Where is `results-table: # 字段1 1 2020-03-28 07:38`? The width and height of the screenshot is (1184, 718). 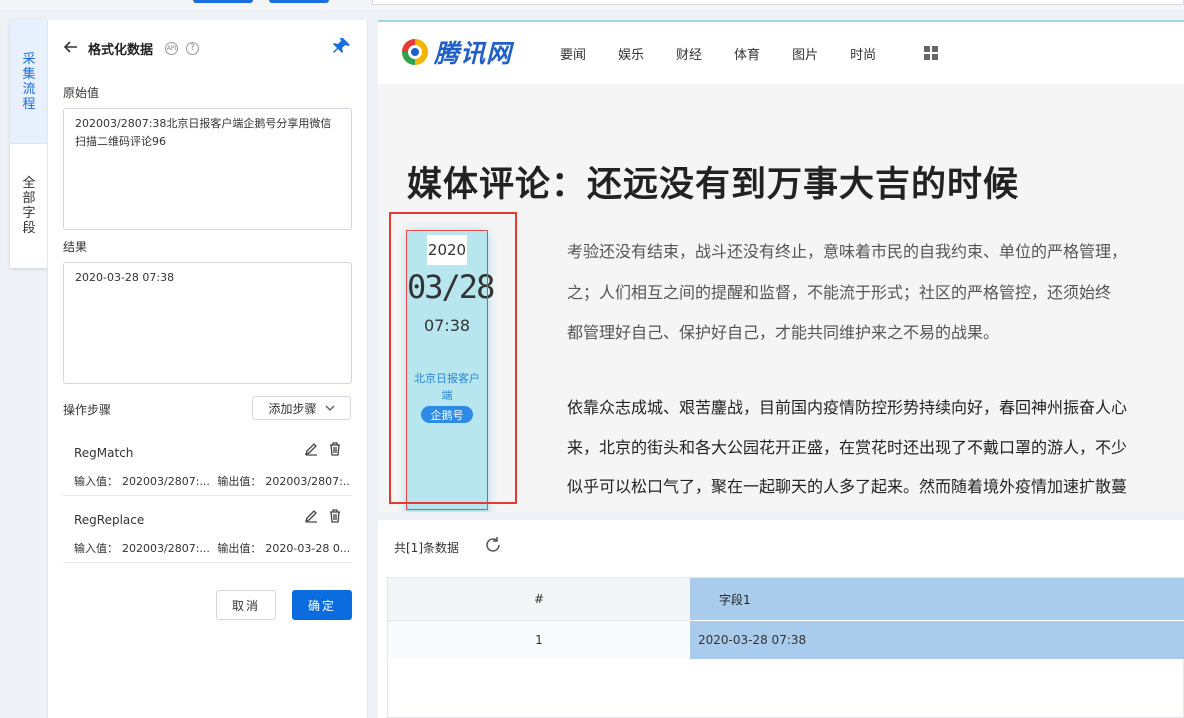
results-table: # 字段1 1 2020-03-28 07:38 is located at coordinates (785, 647).